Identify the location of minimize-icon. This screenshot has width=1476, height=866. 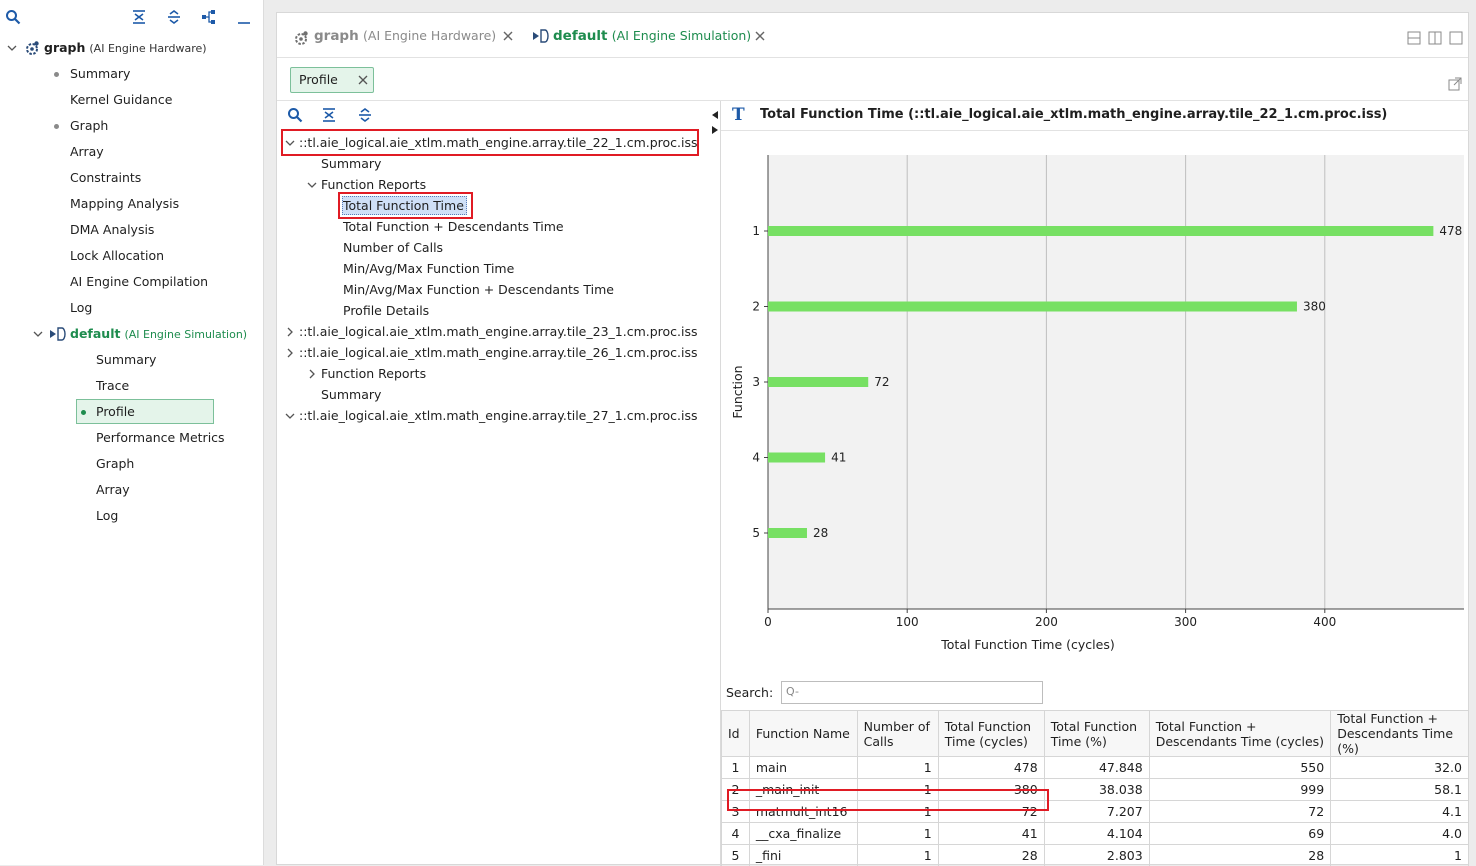
(244, 17).